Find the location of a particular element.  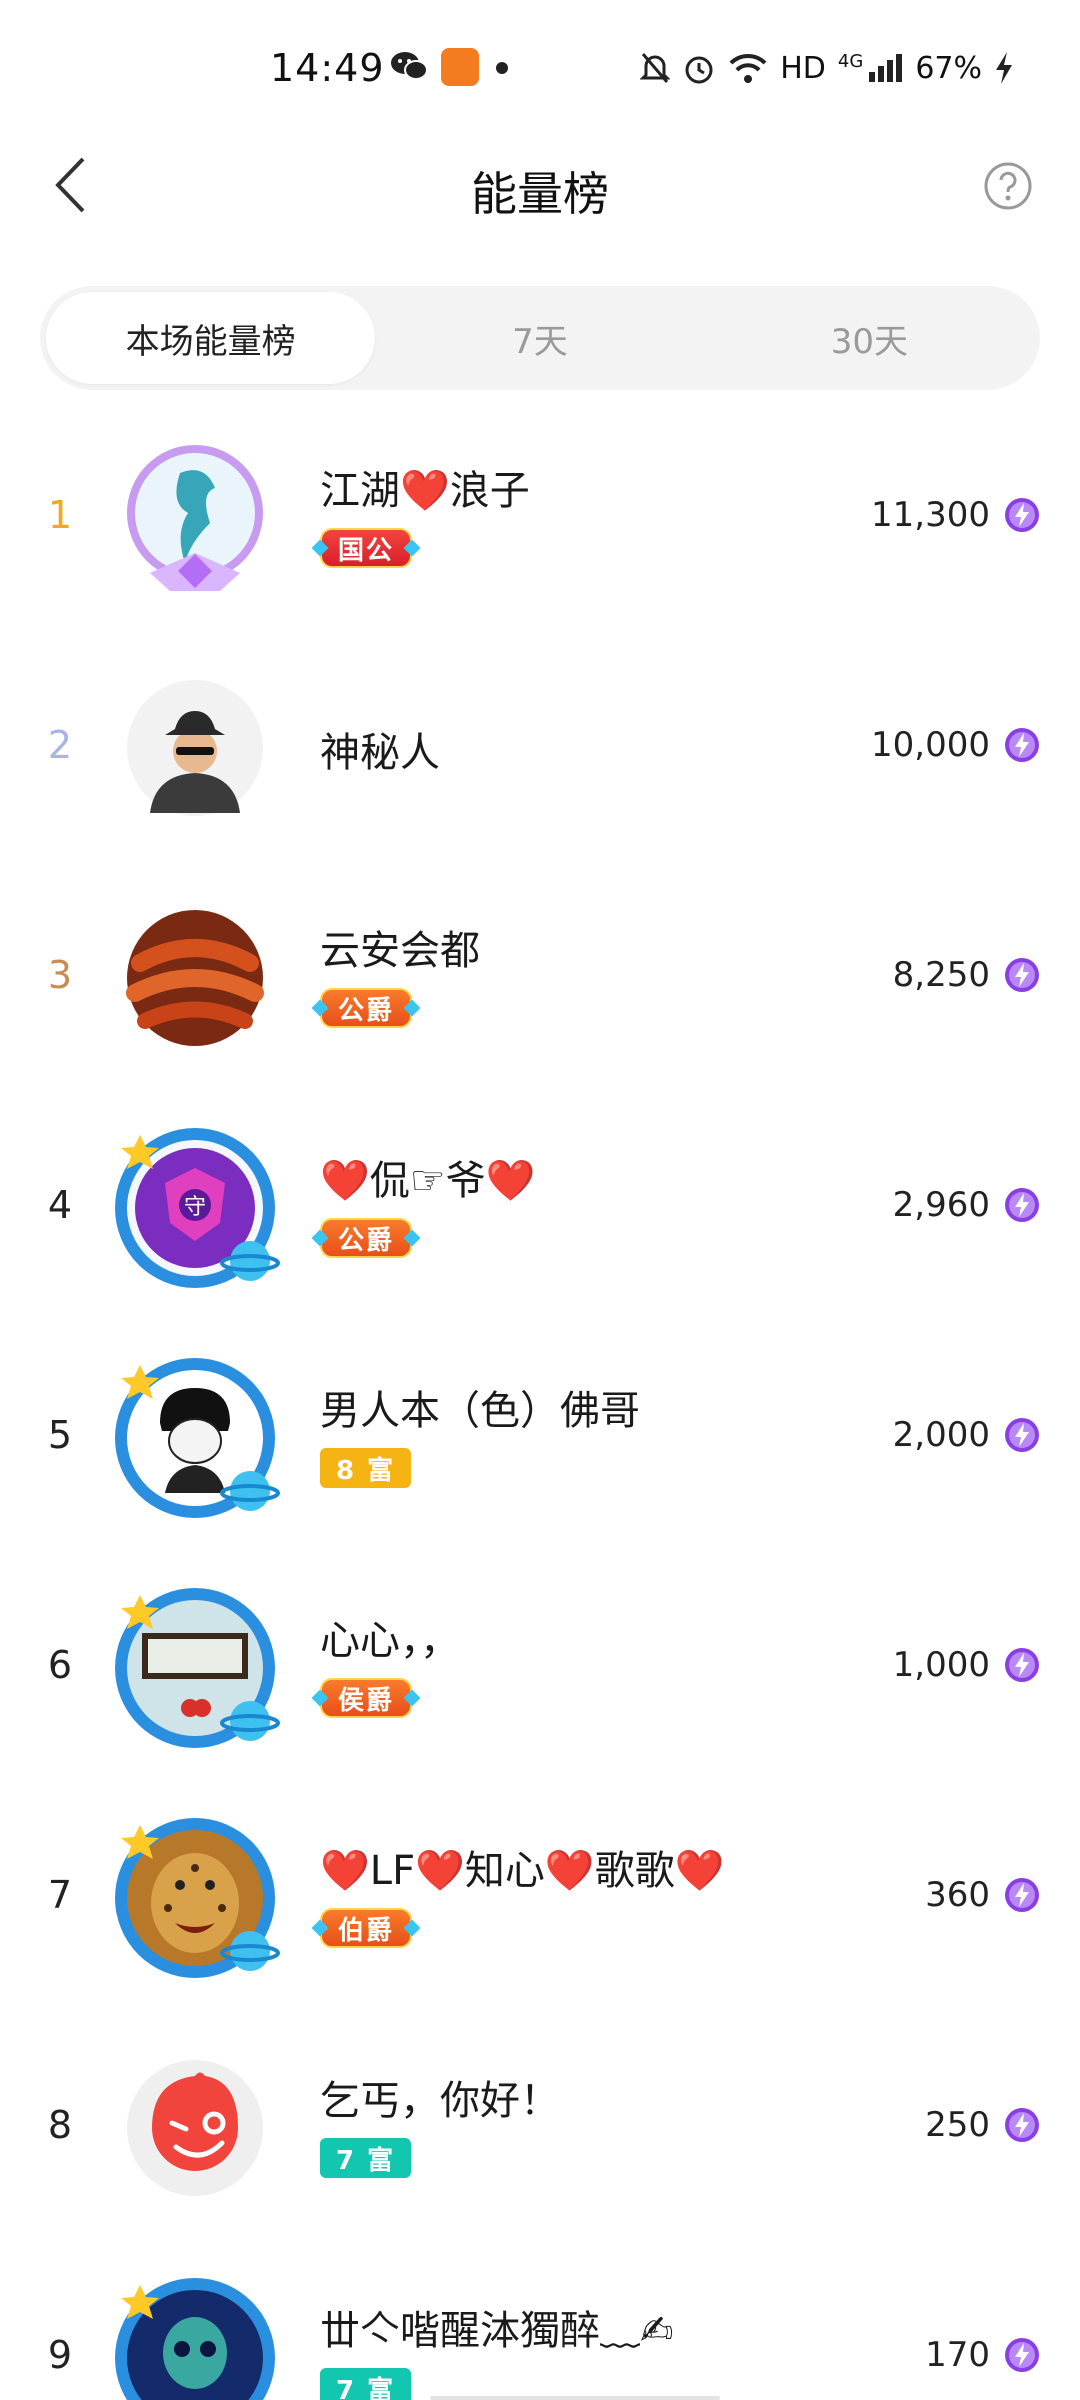

mystery-person-icon is located at coordinates (195, 748).